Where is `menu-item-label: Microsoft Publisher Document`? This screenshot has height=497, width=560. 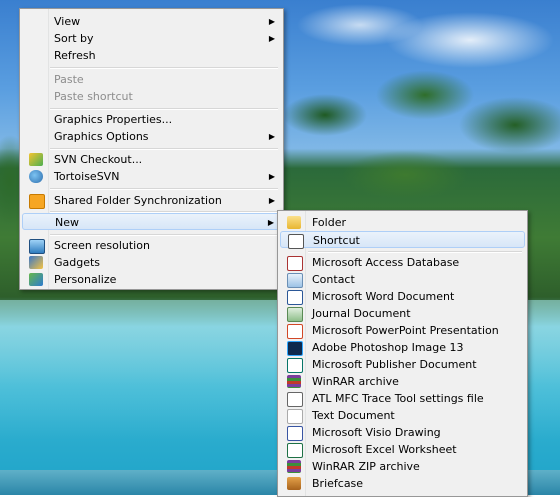
menu-item-label: Microsoft Publisher Document is located at coordinates (394, 364).